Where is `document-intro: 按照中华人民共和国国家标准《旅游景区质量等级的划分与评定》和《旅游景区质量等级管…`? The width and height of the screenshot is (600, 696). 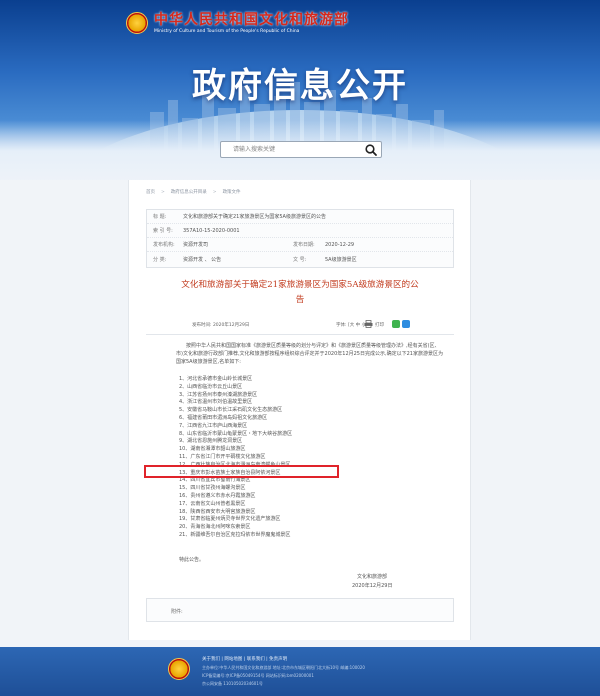
document-intro: 按照中华人民共和国国家标准《旅游景区质量等级的划分与评定》和《旅游景区质量等级管… is located at coordinates (309, 354).